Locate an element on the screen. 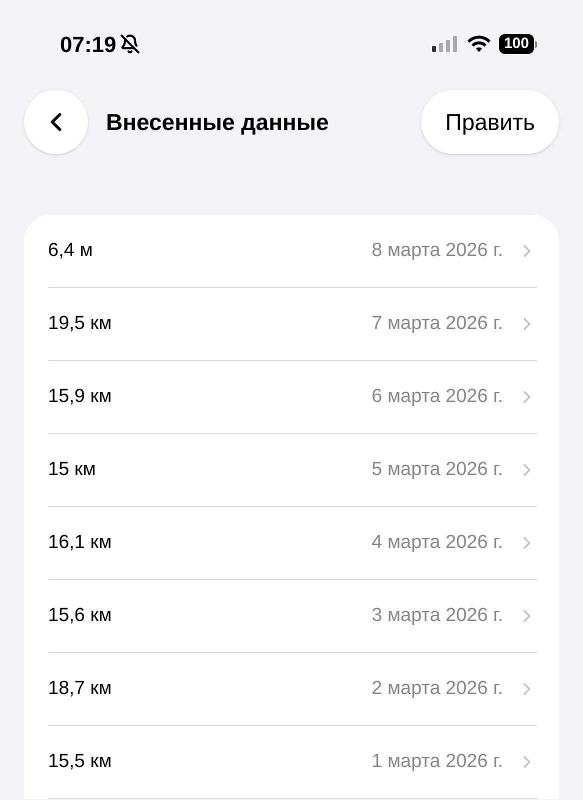 This screenshot has height=800, width=583. back-button is located at coordinates (56, 122).